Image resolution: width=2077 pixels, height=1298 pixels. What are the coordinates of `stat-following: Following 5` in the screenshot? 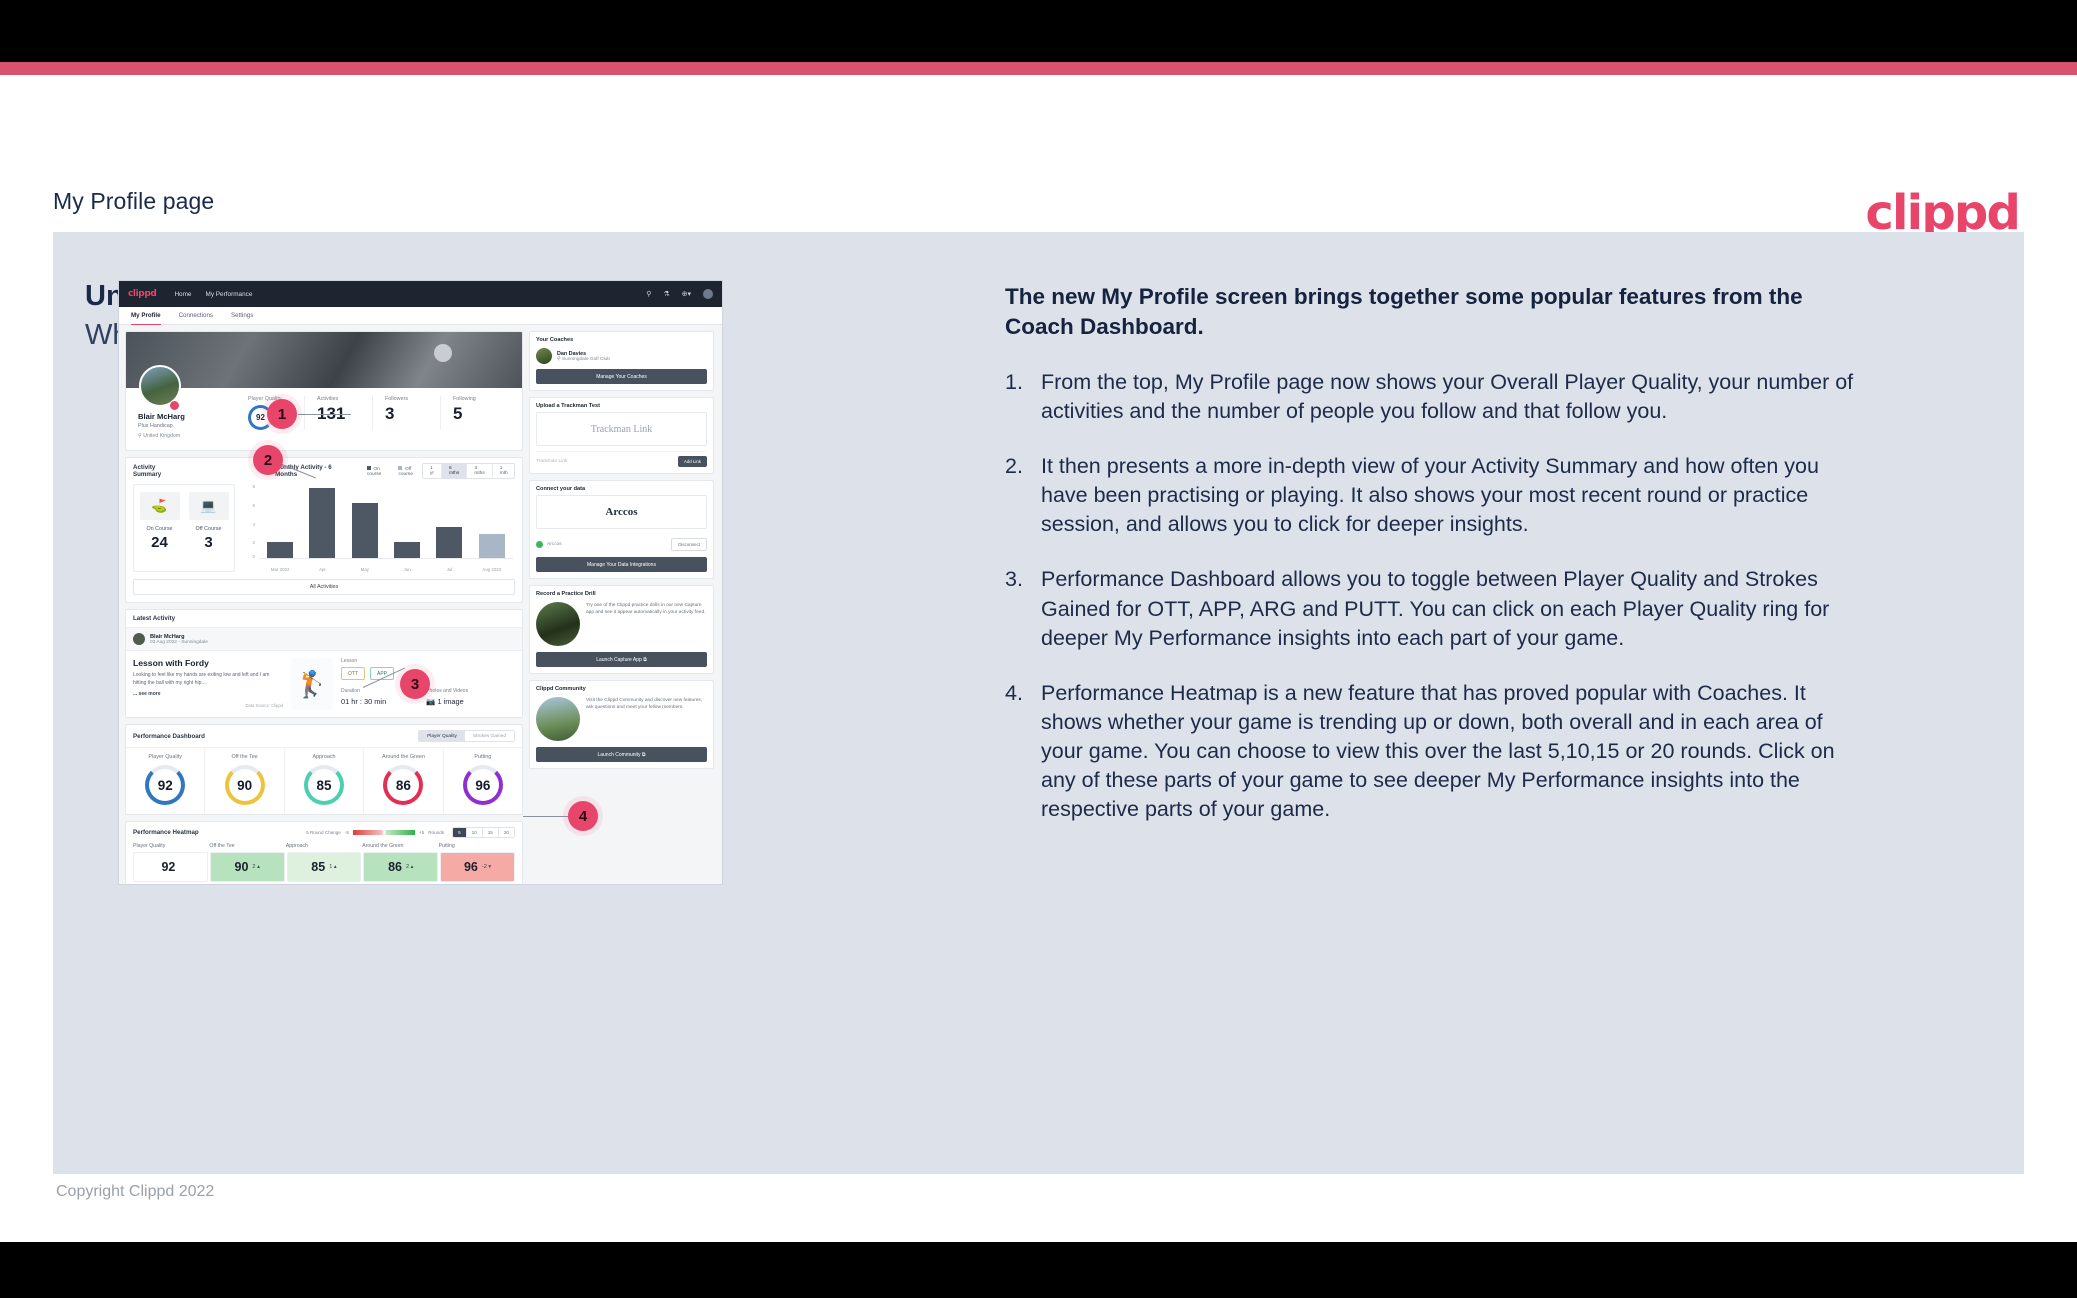 It's located at (474, 413).